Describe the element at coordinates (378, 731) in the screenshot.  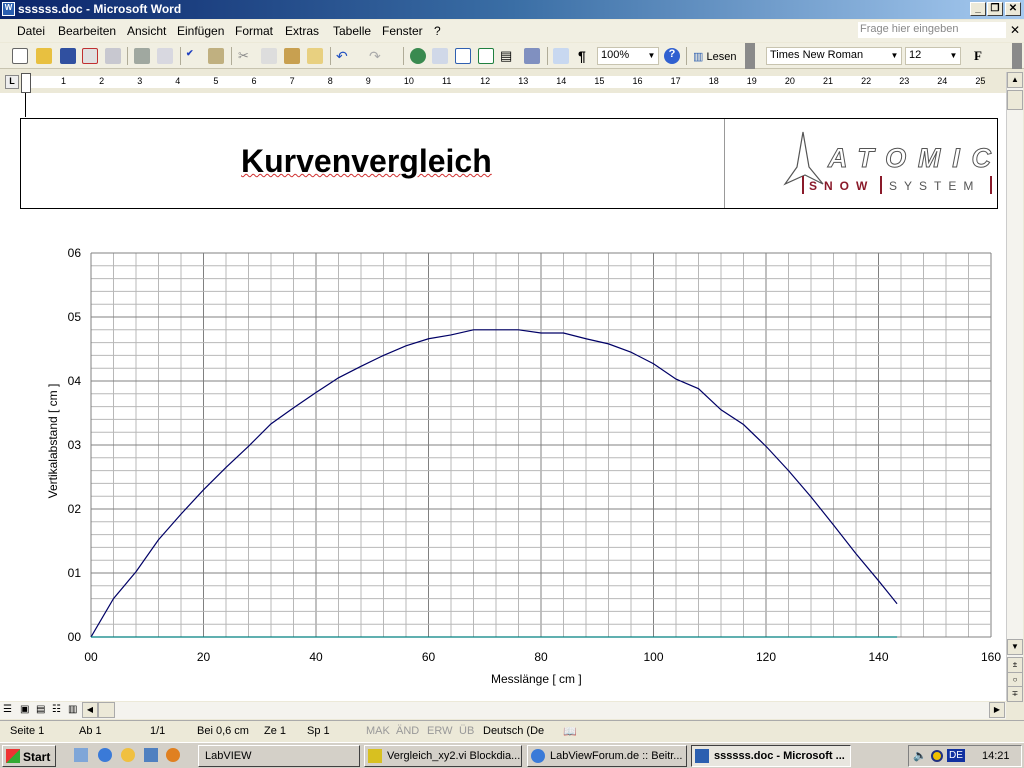
I see `status-macro: MAK` at that location.